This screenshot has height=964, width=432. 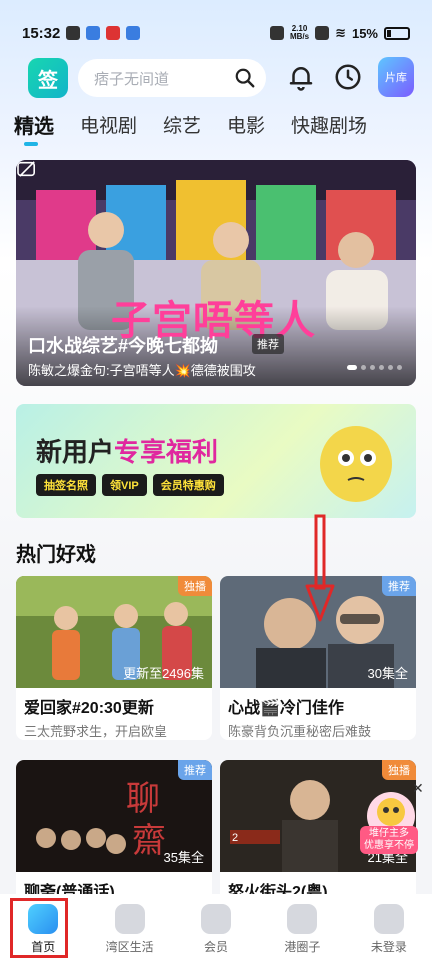 What do you see at coordinates (235, 838) in the screenshot?
I see `svg-text: 2` at bounding box center [235, 838].